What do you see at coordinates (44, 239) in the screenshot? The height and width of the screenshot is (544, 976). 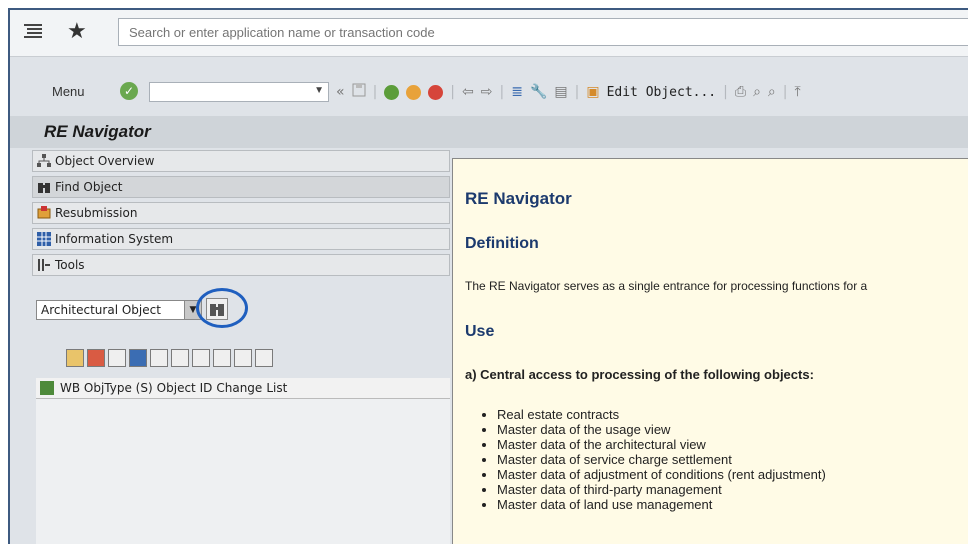 I see `table-grid-icon` at bounding box center [44, 239].